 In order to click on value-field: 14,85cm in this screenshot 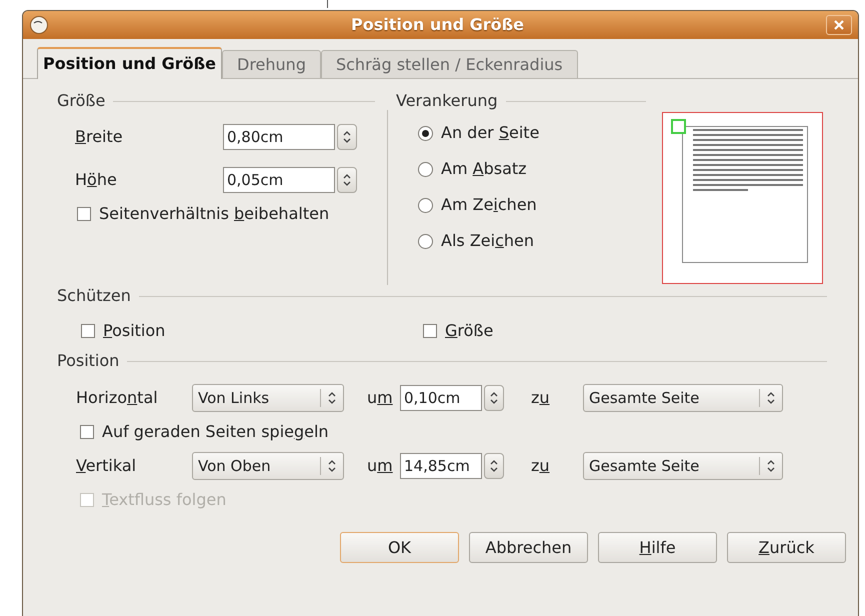, I will do `click(441, 466)`.